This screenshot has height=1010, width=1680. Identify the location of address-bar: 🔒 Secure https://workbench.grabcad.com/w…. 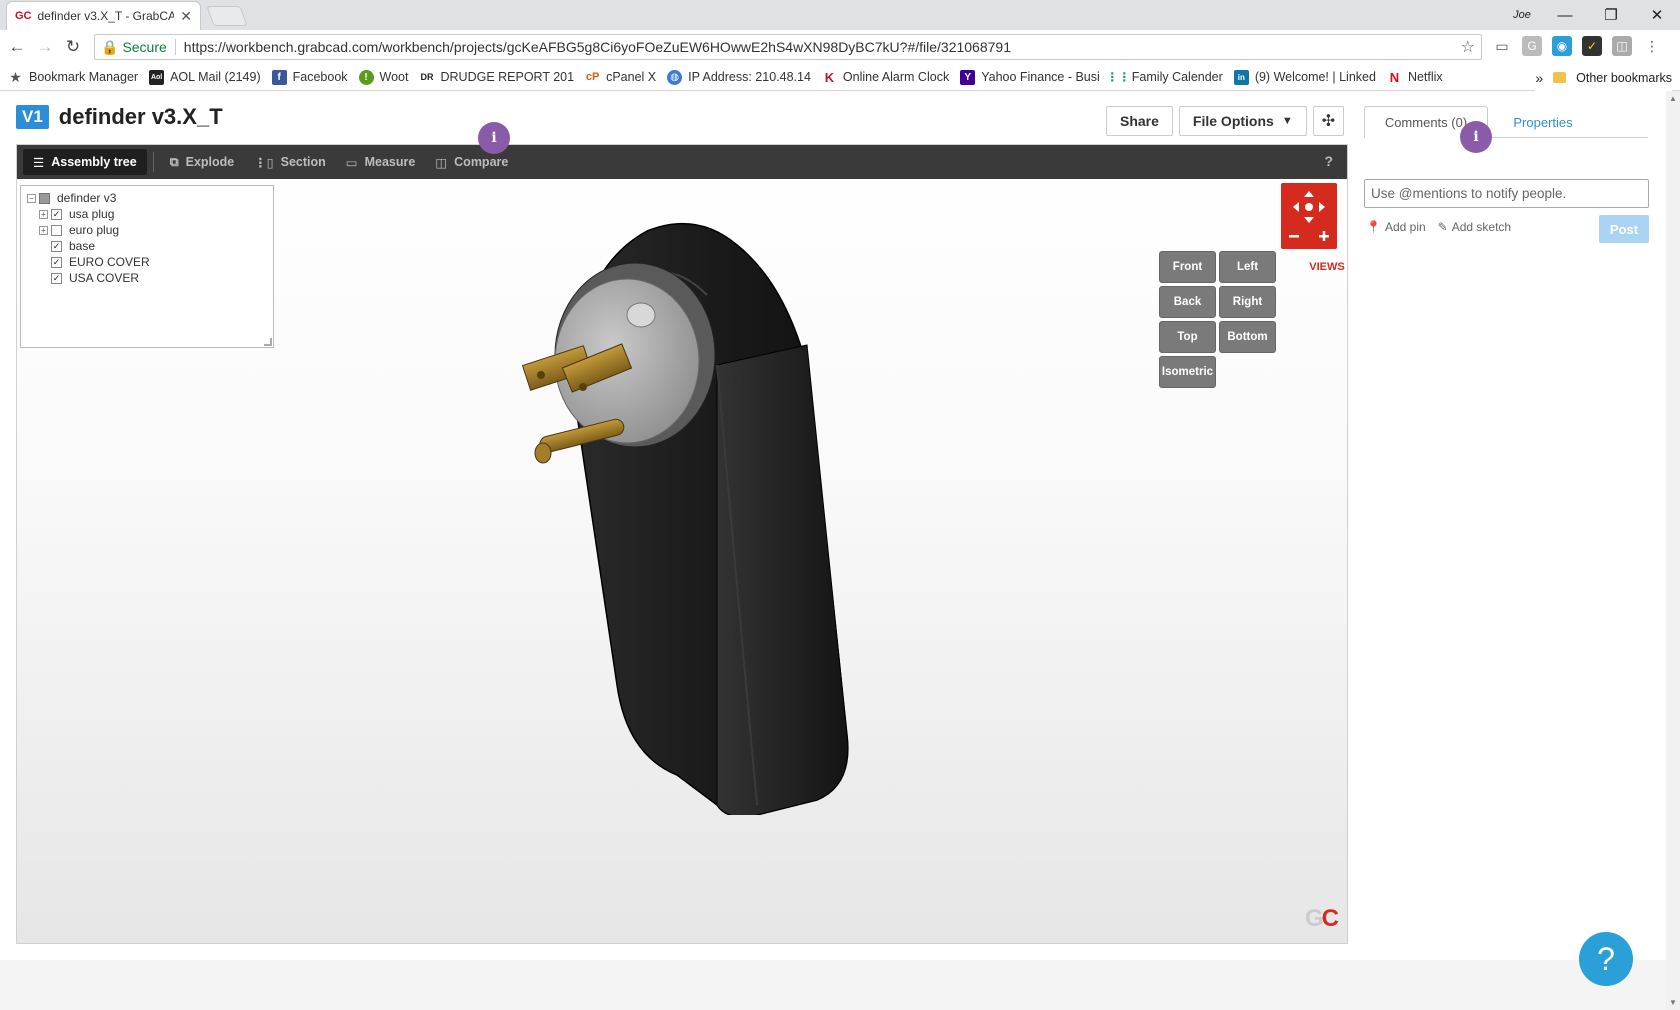
(788, 47).